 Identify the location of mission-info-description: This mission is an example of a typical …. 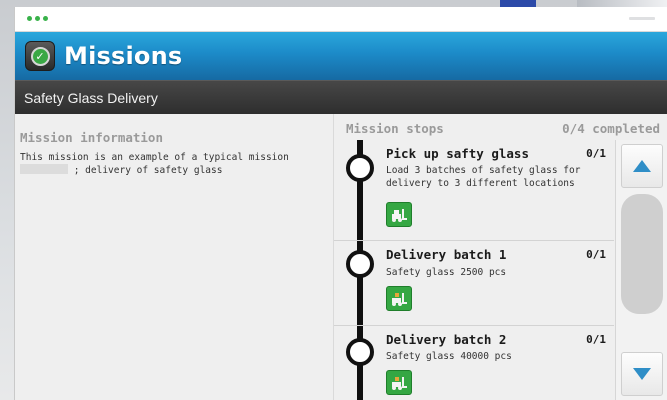
(170, 164).